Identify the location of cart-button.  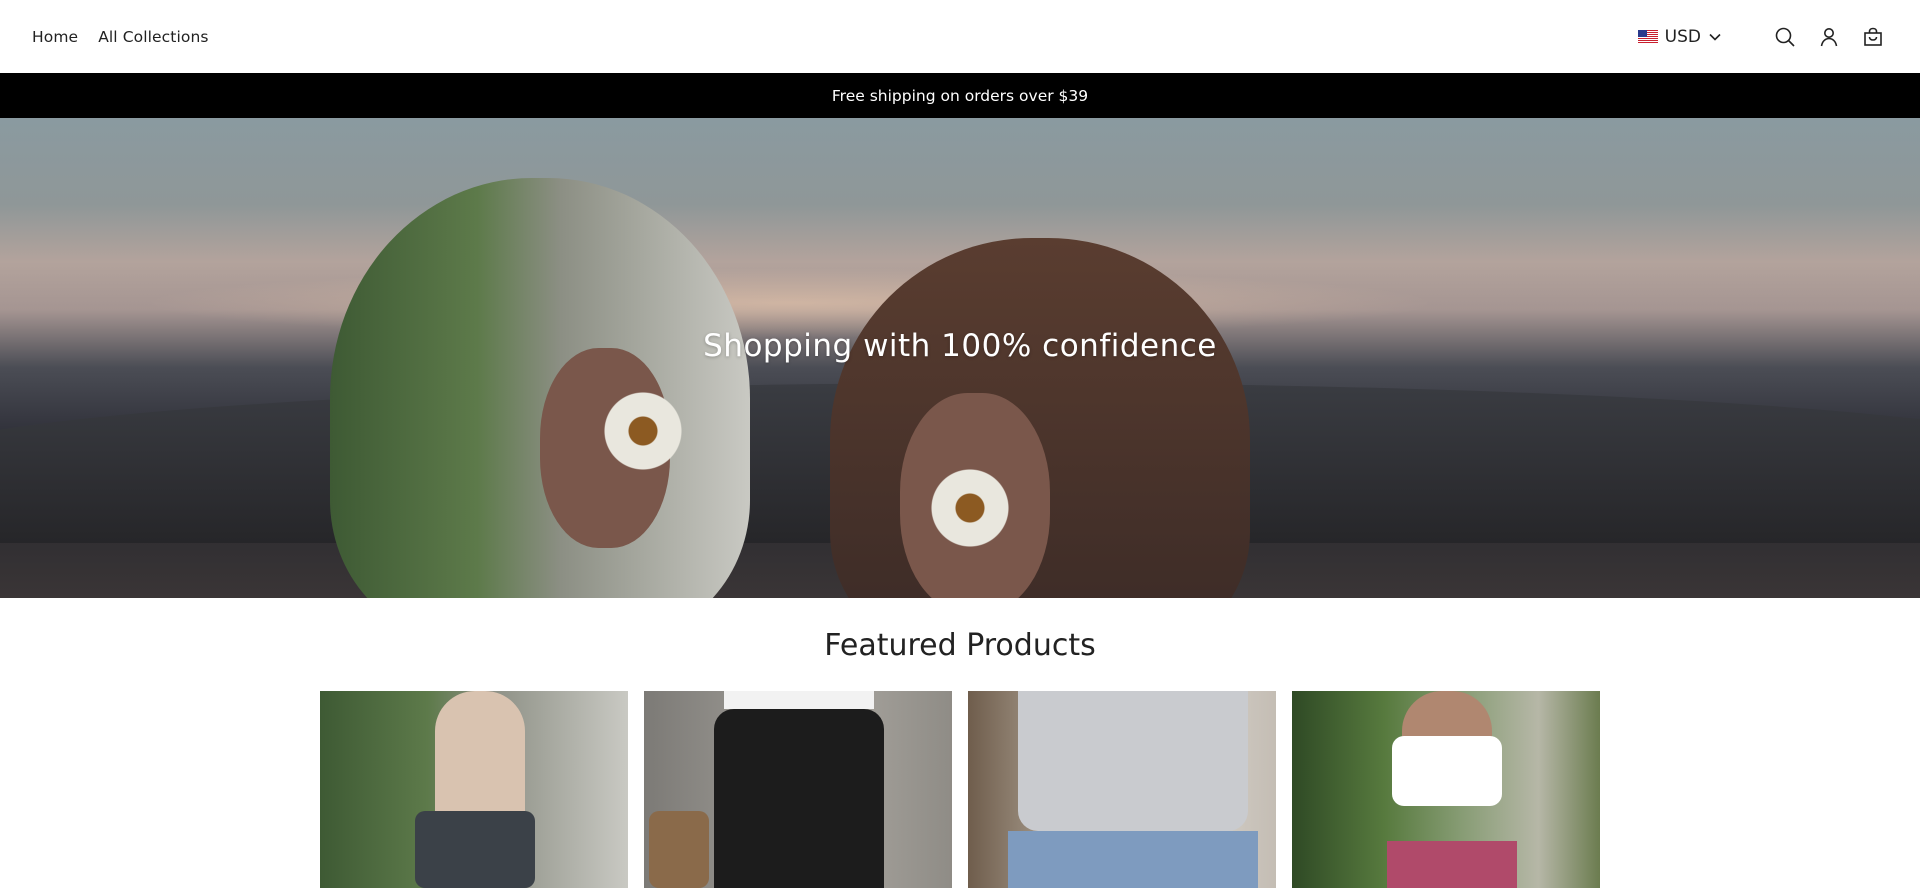
(1873, 37).